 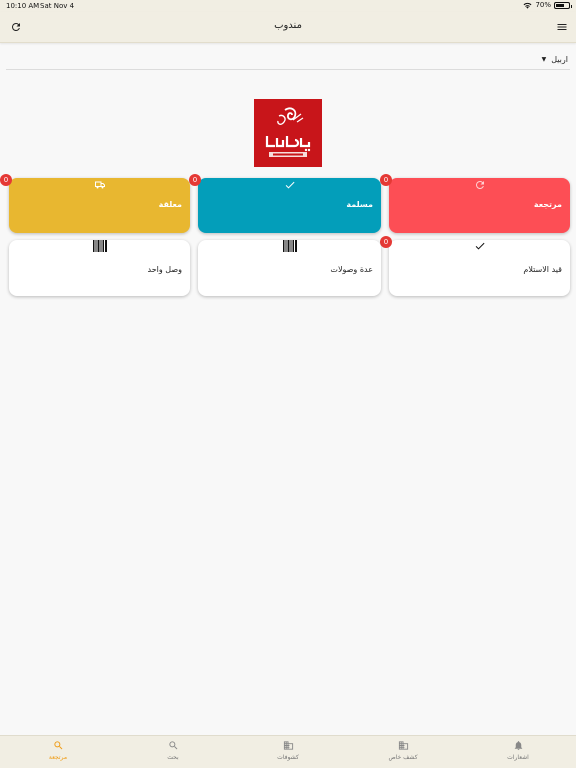 I want to click on battery-percent: 70%, so click(x=543, y=5).